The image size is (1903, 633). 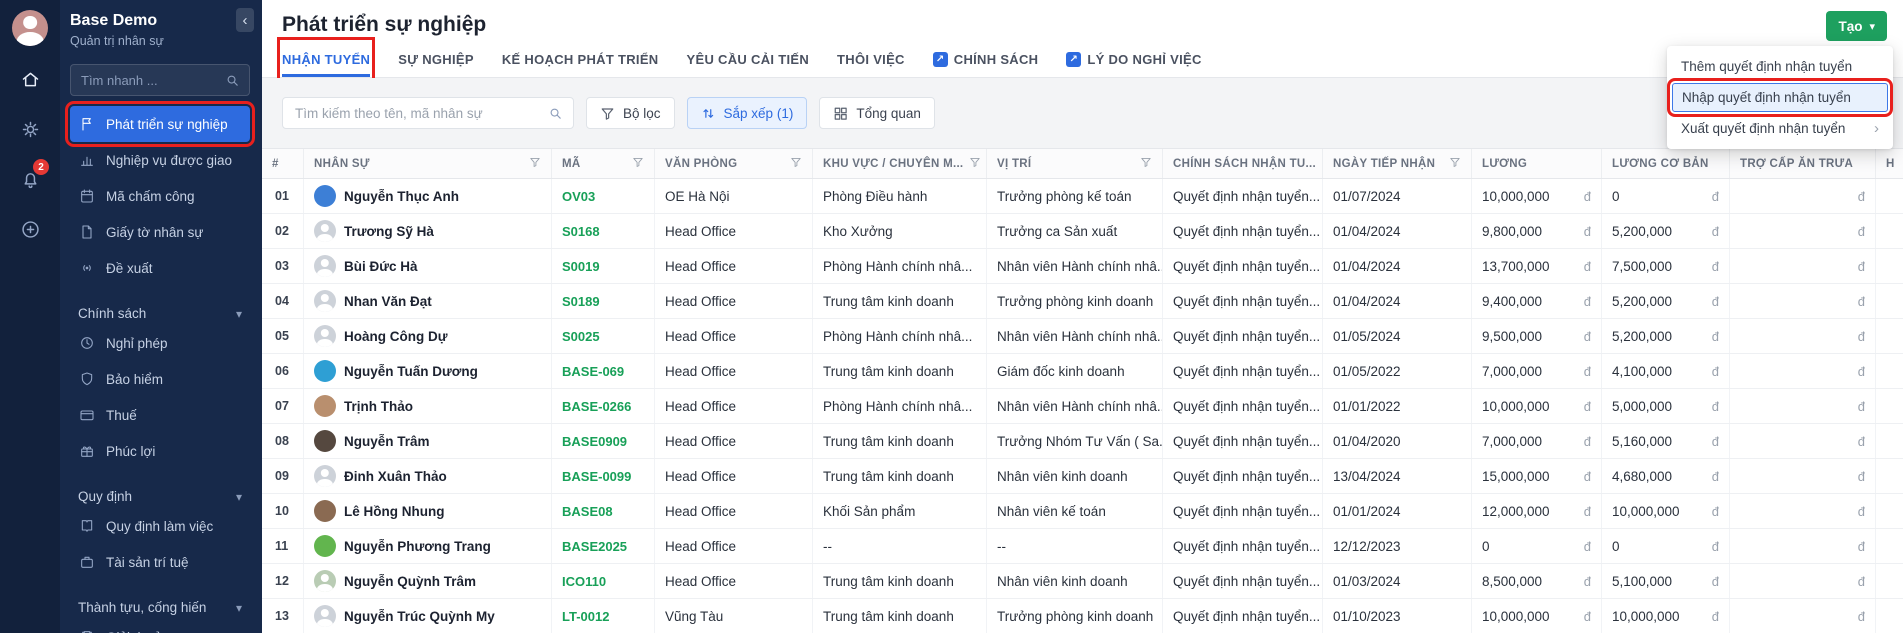 I want to click on base-salary-value: 0, so click(x=1616, y=196).